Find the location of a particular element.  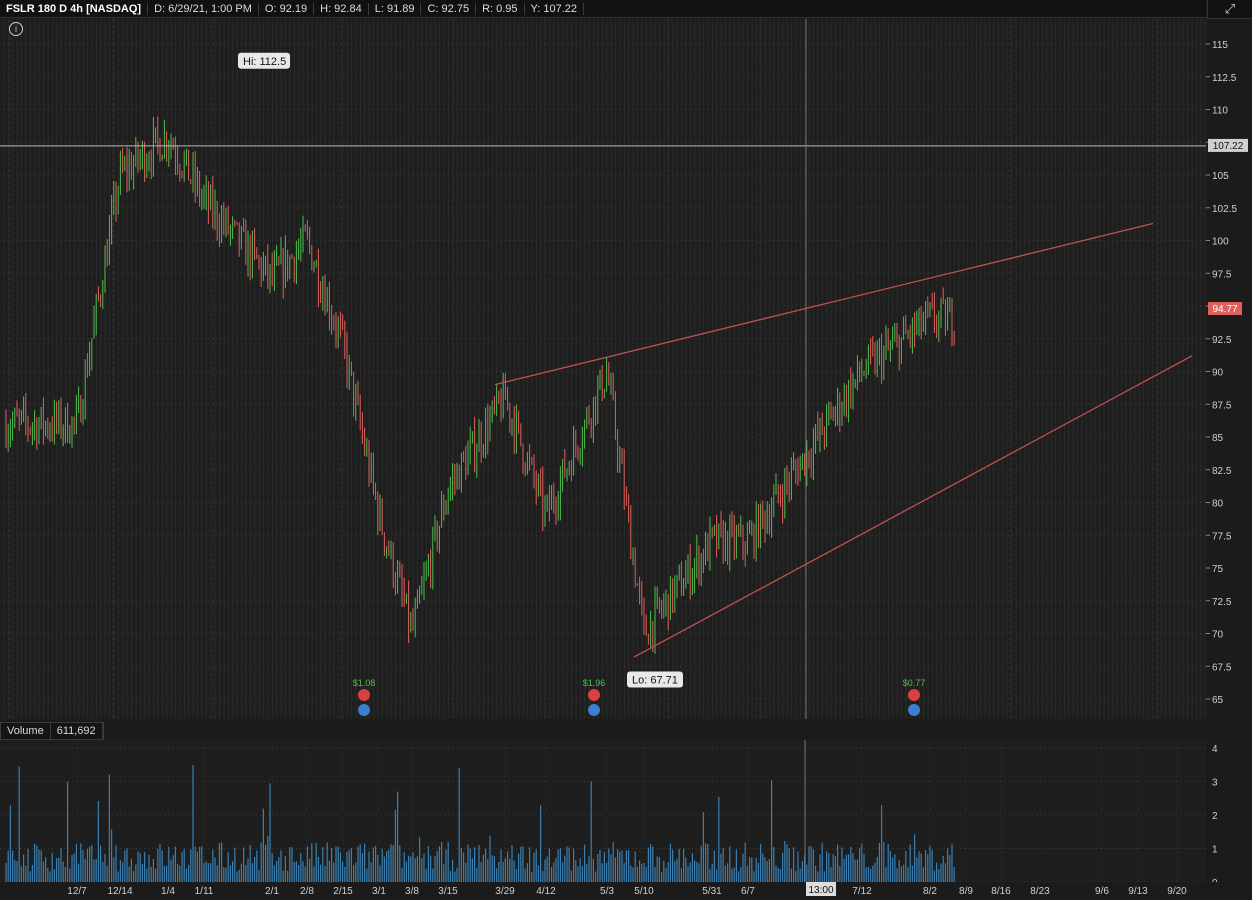

symbol-label: FSLR 180 D 4h [NASDAQ] is located at coordinates (74, 8).